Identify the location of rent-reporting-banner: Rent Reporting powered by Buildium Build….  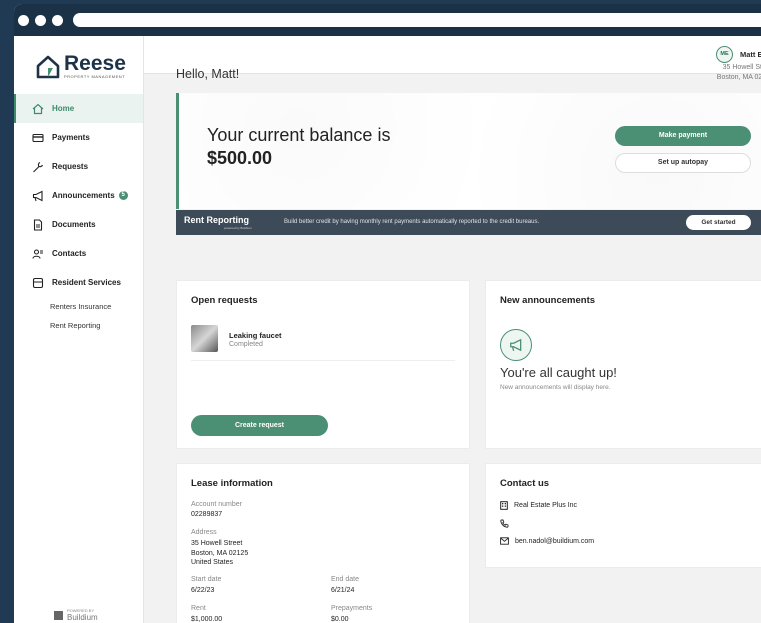
(468, 222).